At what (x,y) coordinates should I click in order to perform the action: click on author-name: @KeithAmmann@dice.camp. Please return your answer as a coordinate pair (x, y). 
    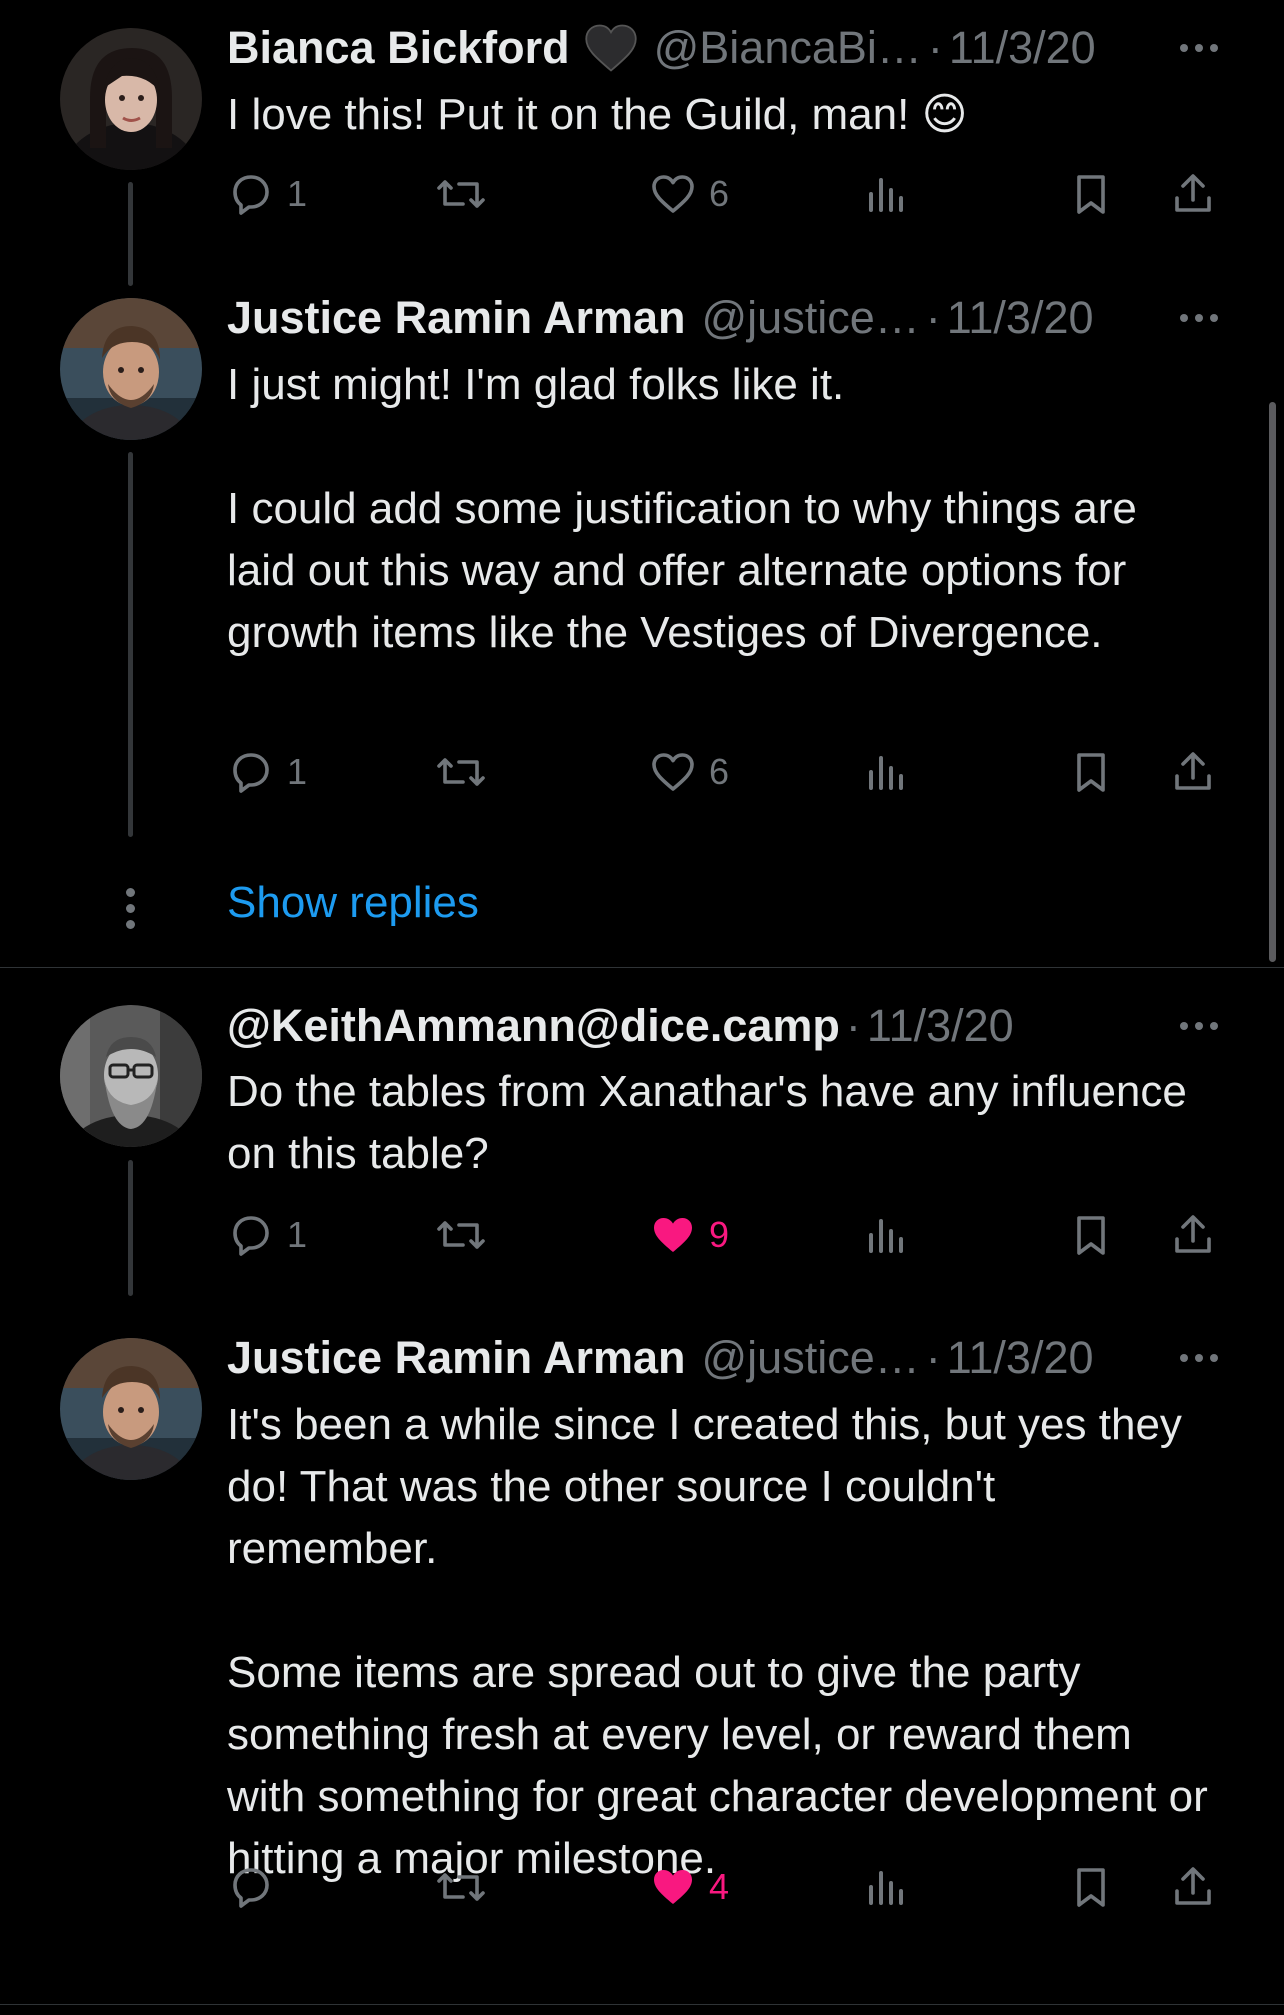
    Looking at the image, I should click on (533, 1026).